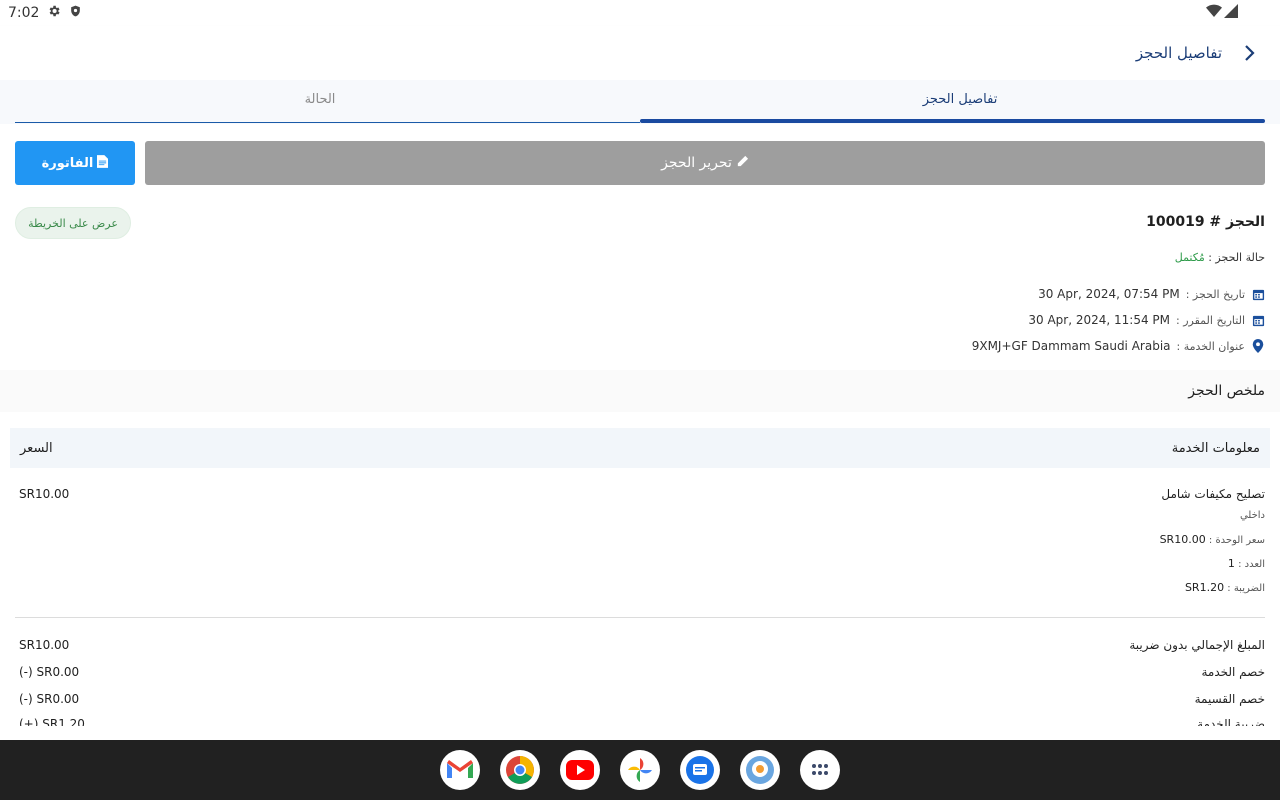 This screenshot has height=800, width=1280. I want to click on edit-booking-label: تحرير الحجز, so click(696, 163).